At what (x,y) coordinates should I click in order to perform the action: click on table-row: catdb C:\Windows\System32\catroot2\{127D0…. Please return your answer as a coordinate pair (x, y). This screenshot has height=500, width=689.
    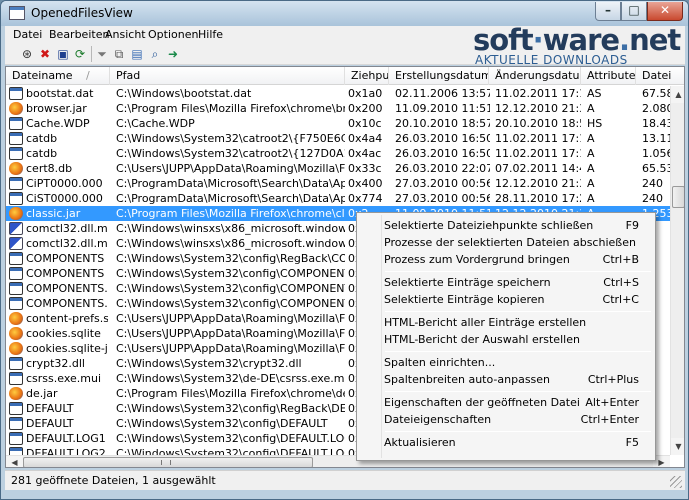
    Looking at the image, I should click on (338, 153).